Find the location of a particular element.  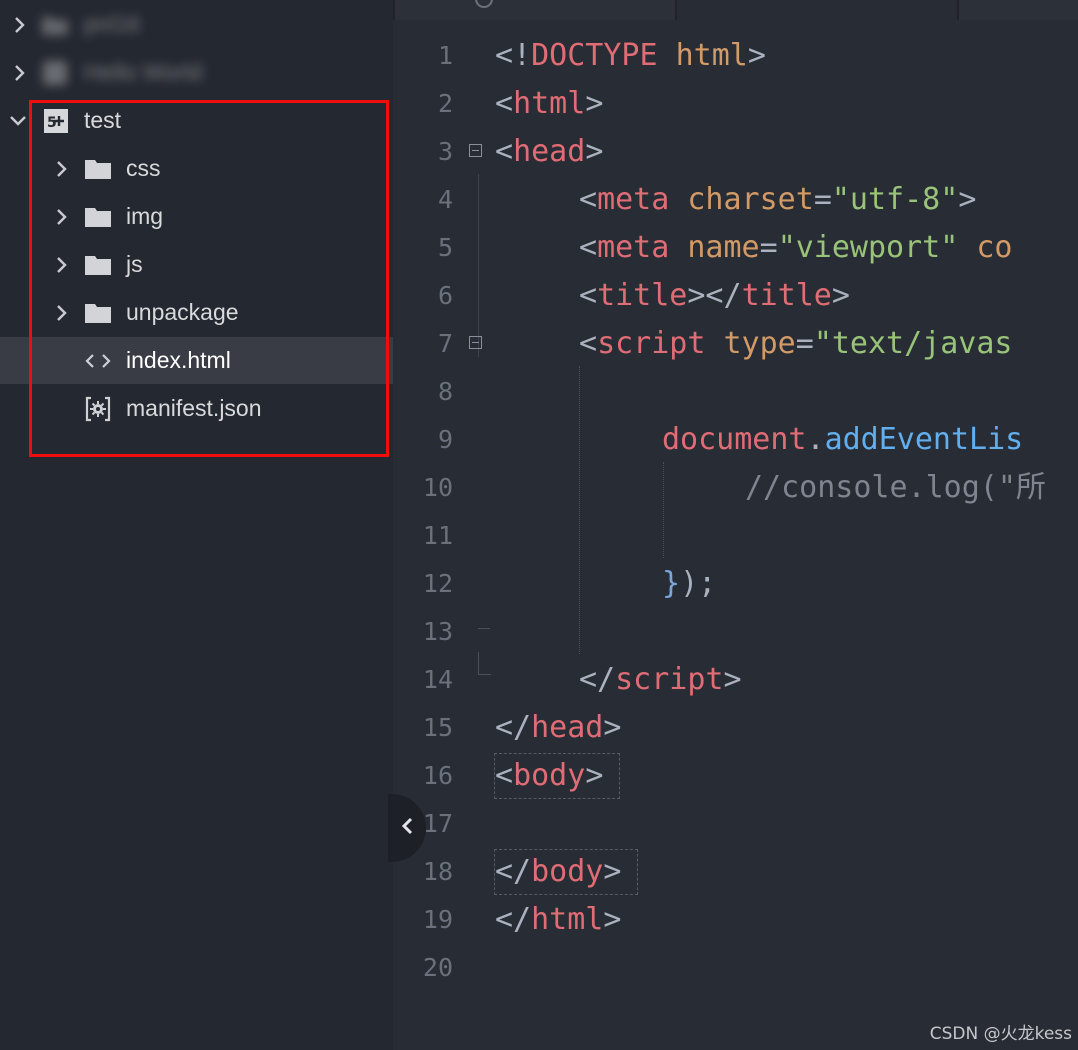

tab-file-icon is located at coordinates (484, 4).